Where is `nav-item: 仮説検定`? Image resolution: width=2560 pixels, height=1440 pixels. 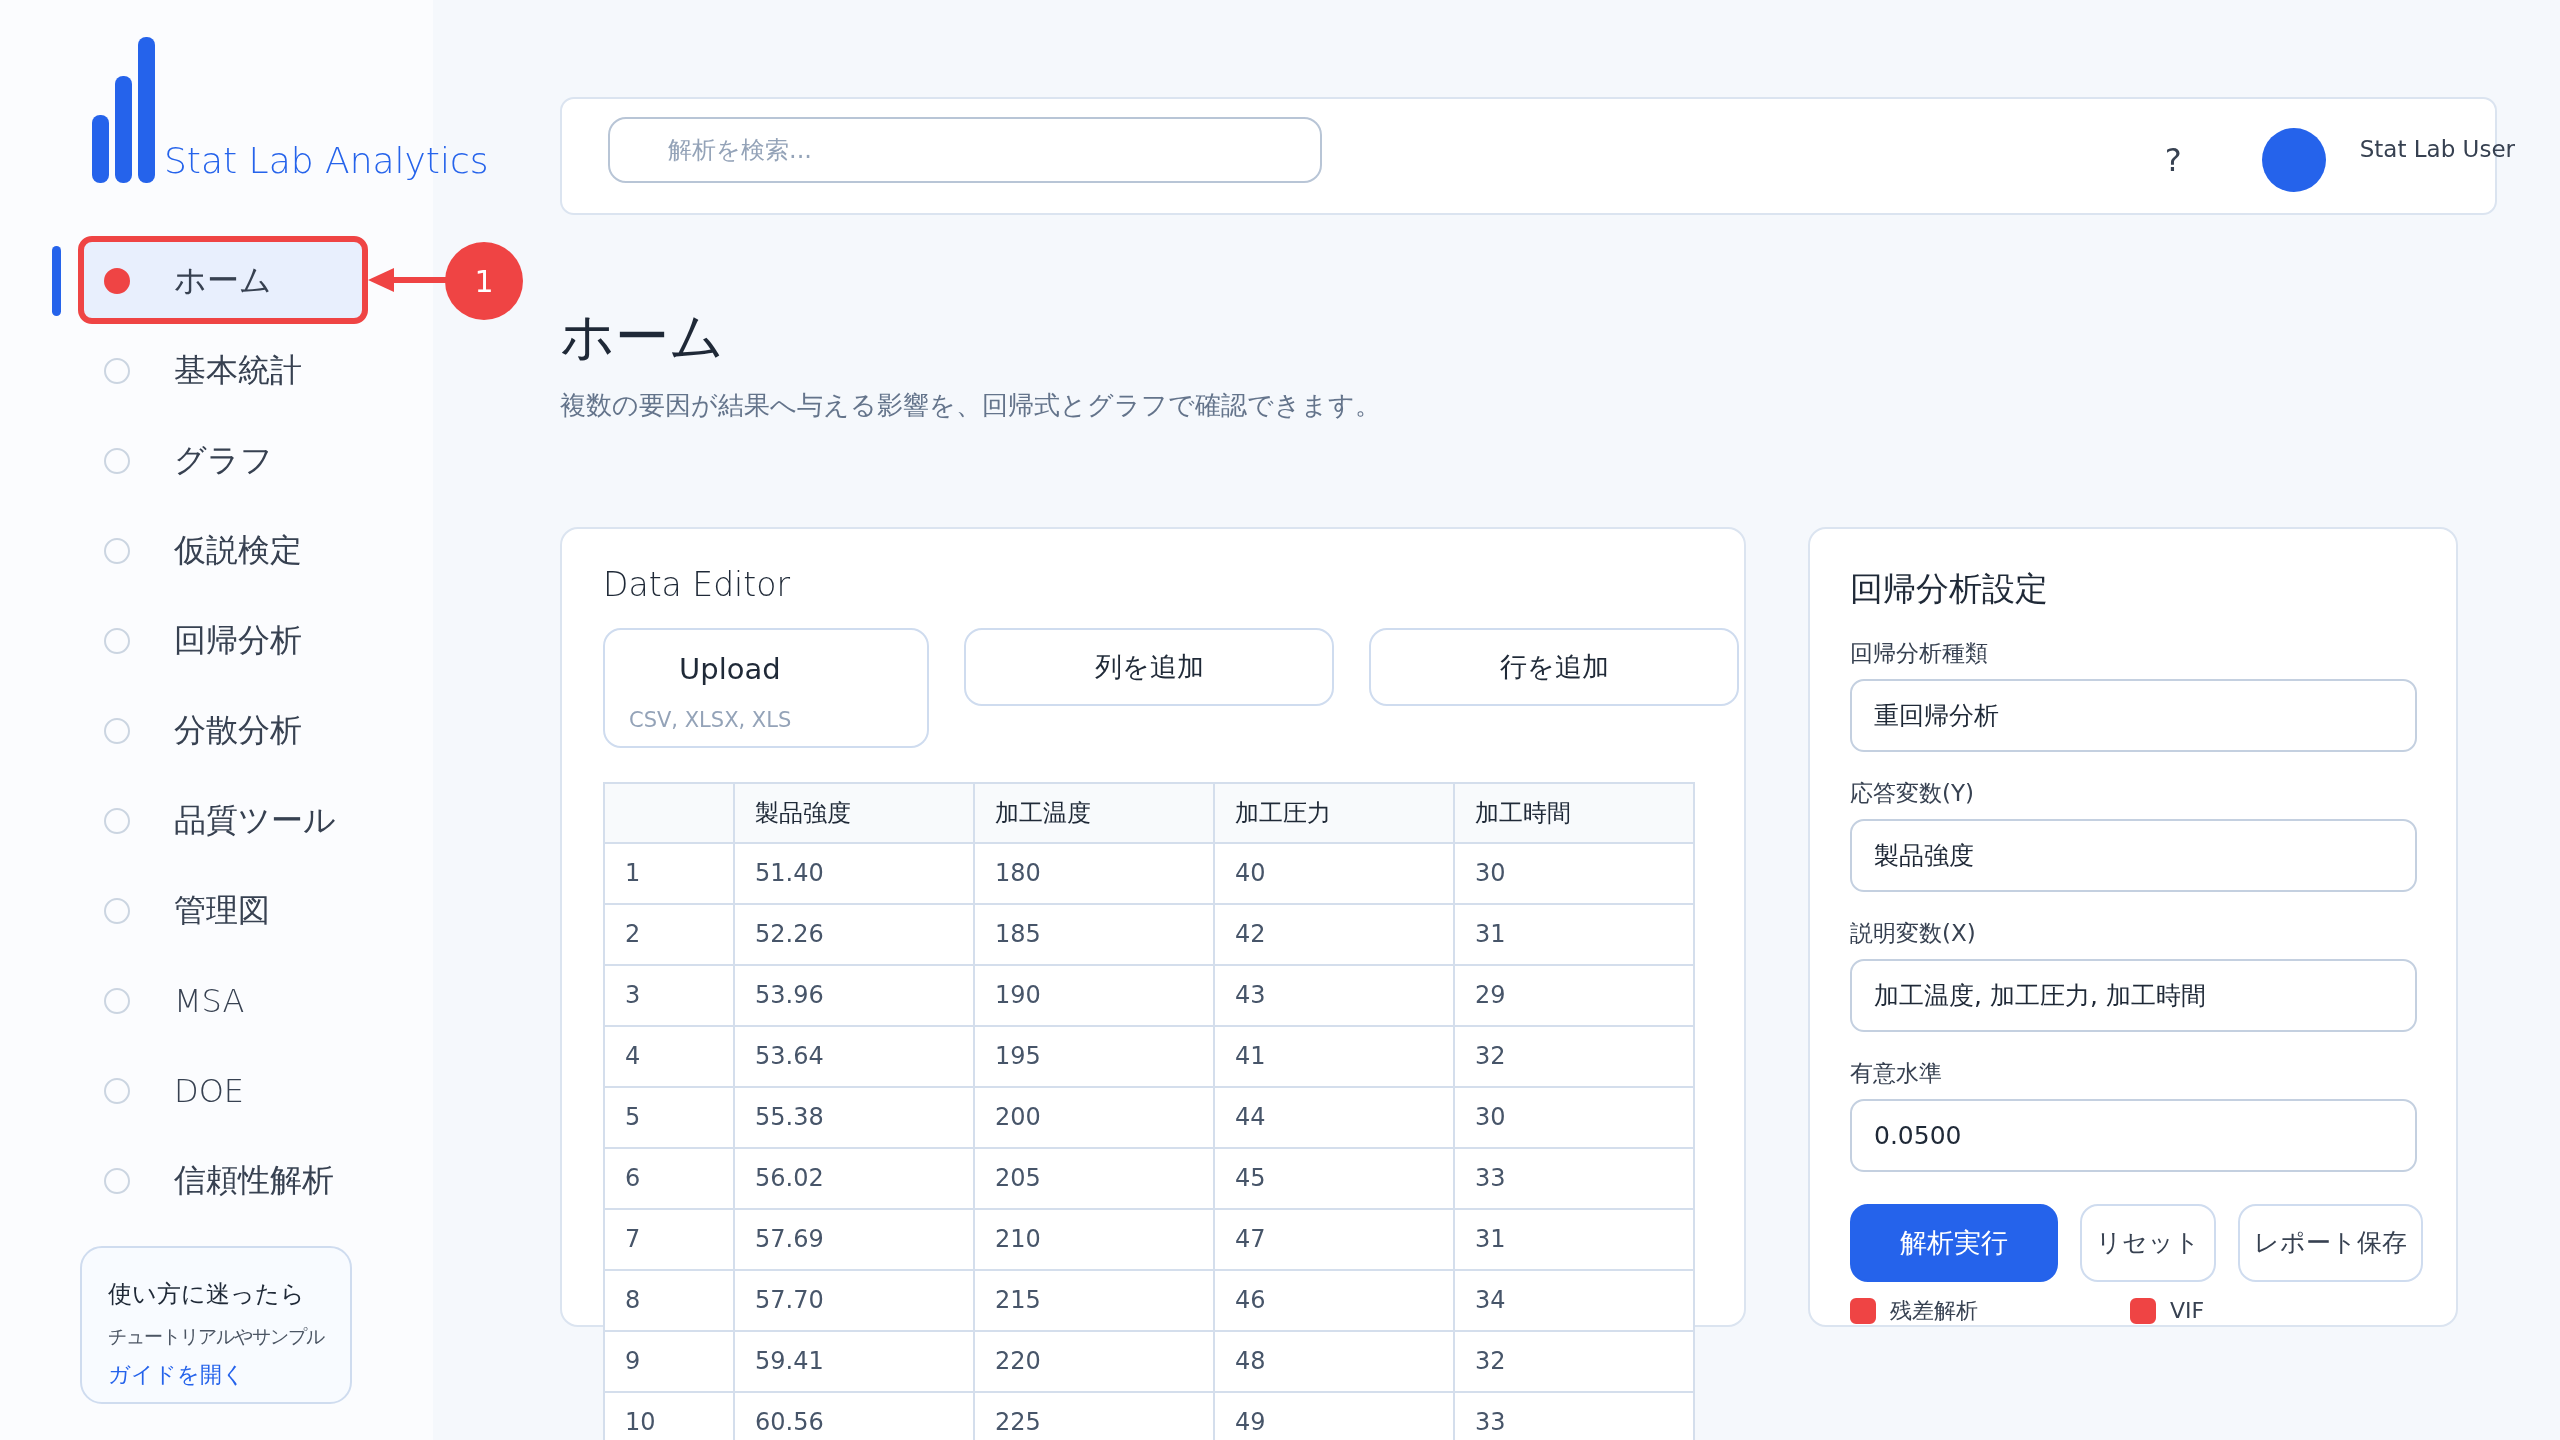 nav-item: 仮説検定 is located at coordinates (216, 551).